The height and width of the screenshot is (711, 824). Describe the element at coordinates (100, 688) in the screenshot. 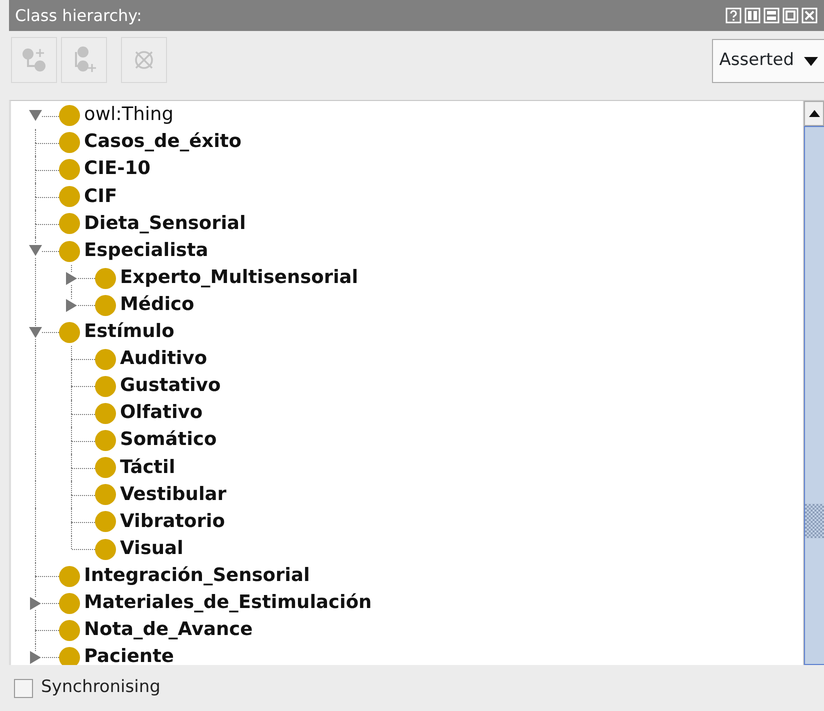

I see `sync-label: Synchronising` at that location.